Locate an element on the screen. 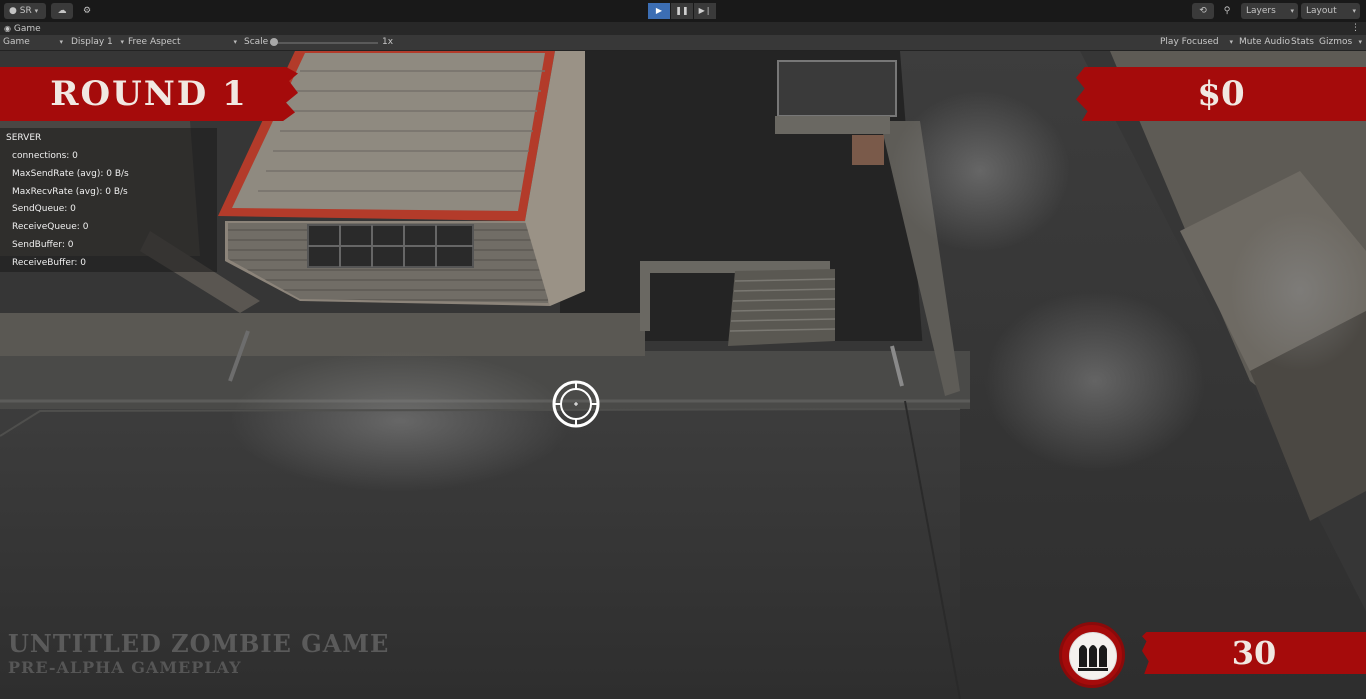 This screenshot has height=699, width=1366. tab-game-label: Game is located at coordinates (27, 29).